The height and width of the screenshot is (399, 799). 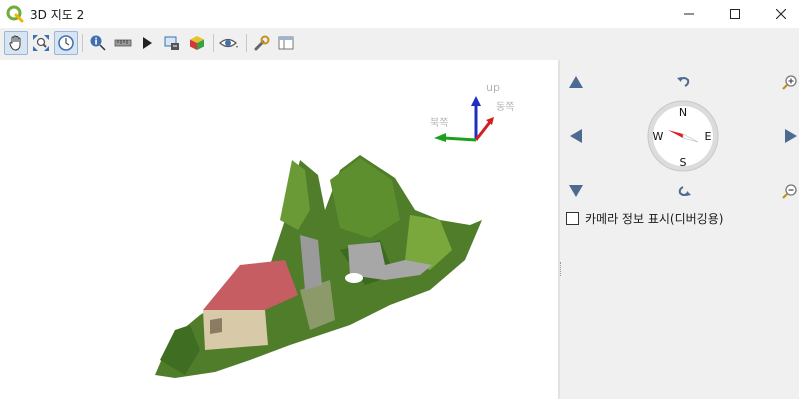 What do you see at coordinates (683, 162) in the screenshot?
I see `compass-south-label: S` at bounding box center [683, 162].